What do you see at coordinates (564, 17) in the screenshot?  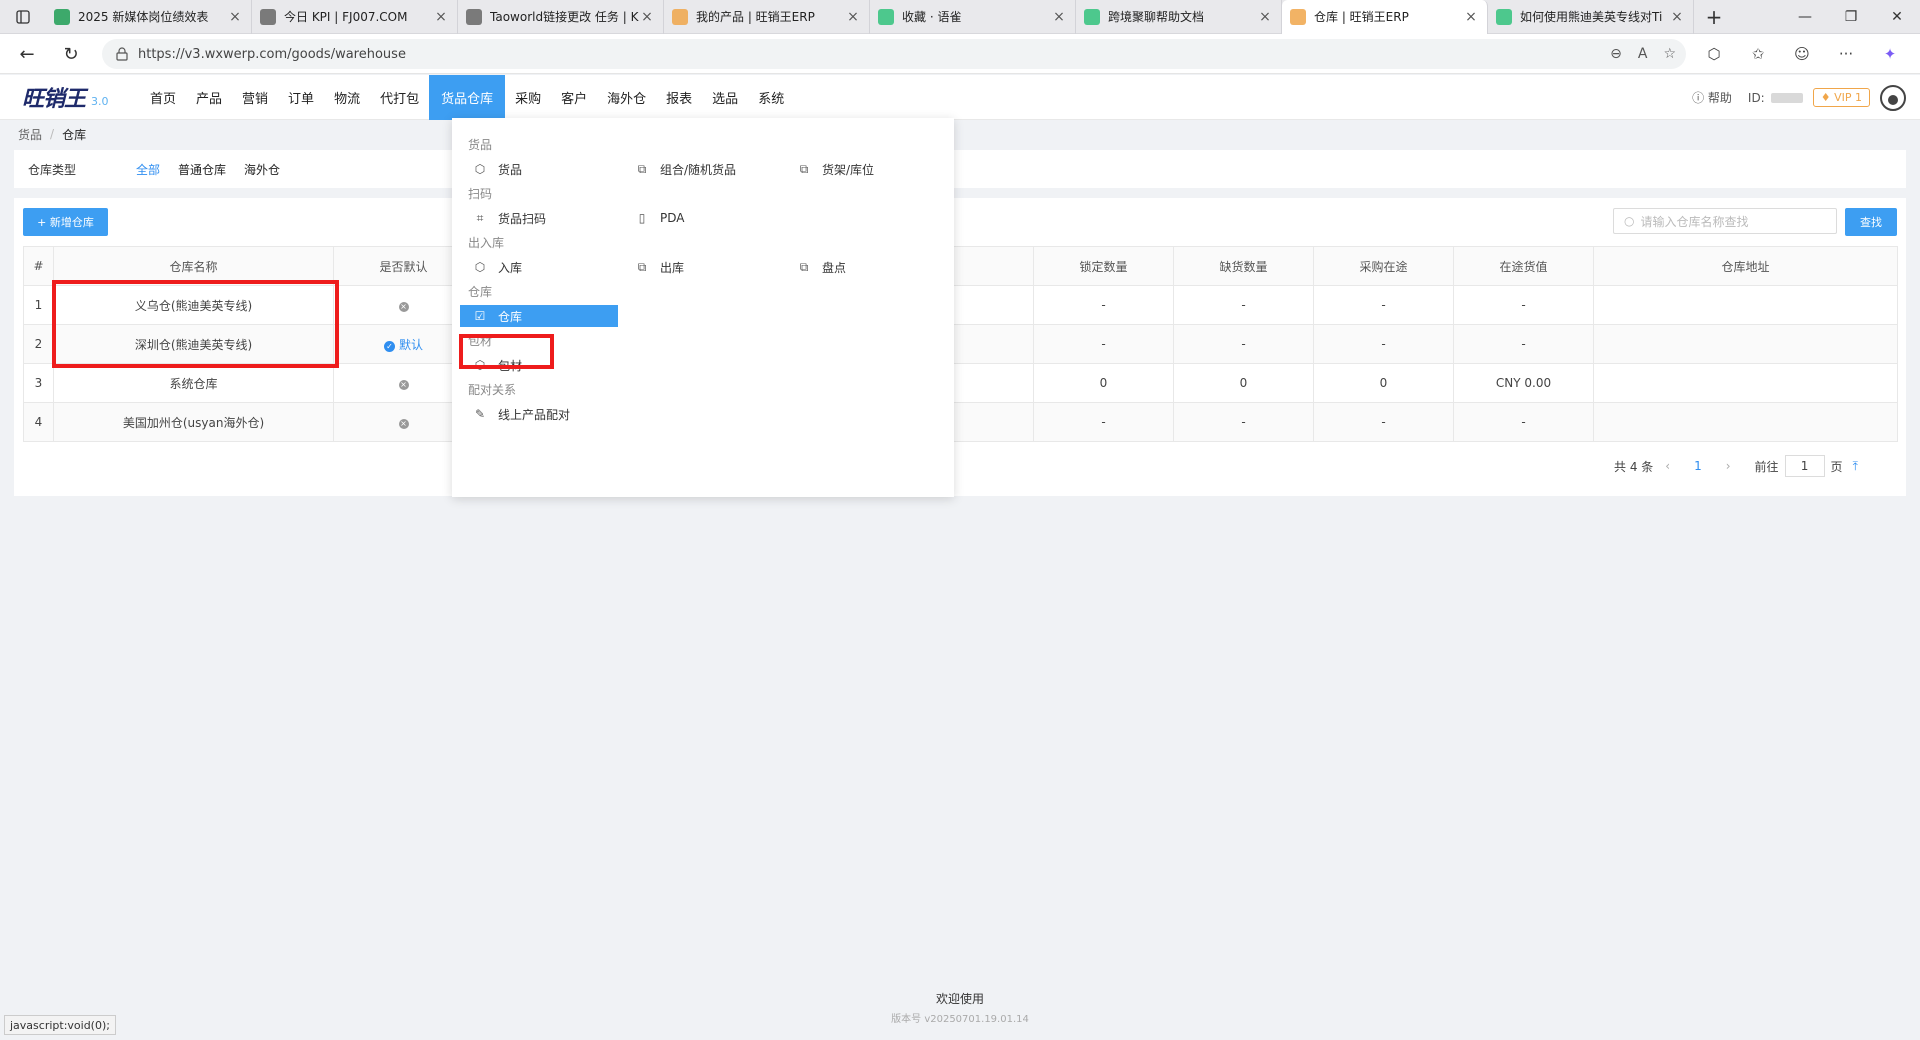 I see `browser-tab-title: Taoworld链接更改 任务 | KP` at bounding box center [564, 17].